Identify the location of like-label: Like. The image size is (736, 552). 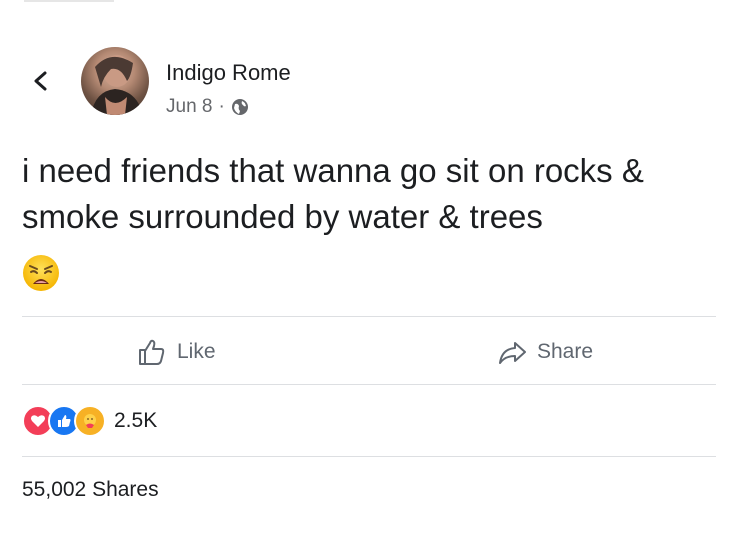
(196, 351).